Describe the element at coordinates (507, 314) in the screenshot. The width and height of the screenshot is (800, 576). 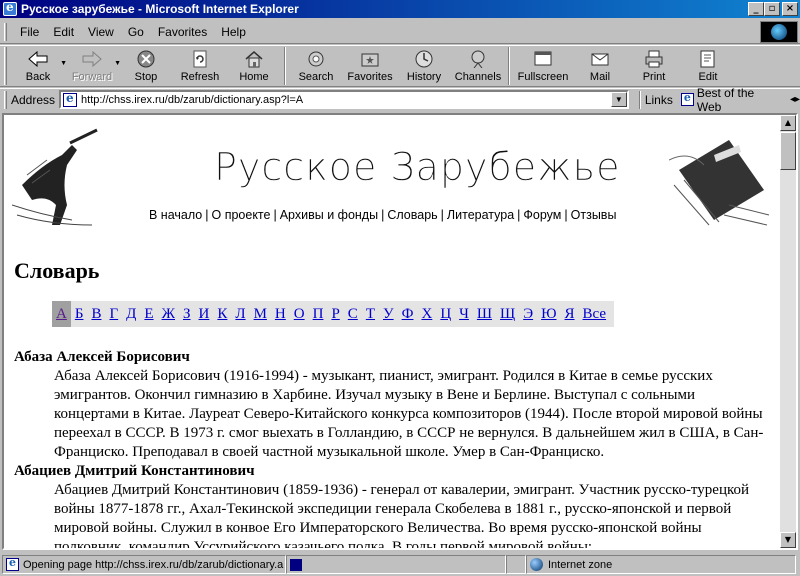
I see `letter-link: Щ` at that location.